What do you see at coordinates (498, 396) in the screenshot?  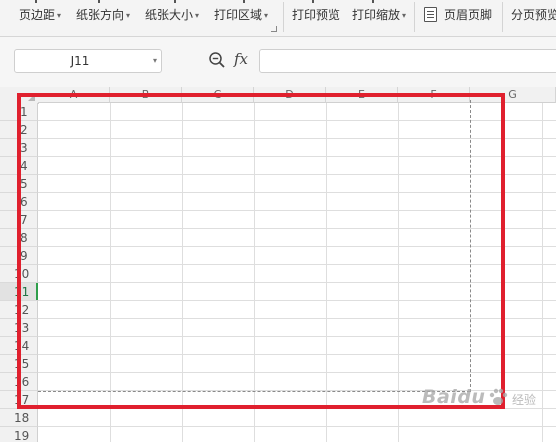 I see `paw-icon` at bounding box center [498, 396].